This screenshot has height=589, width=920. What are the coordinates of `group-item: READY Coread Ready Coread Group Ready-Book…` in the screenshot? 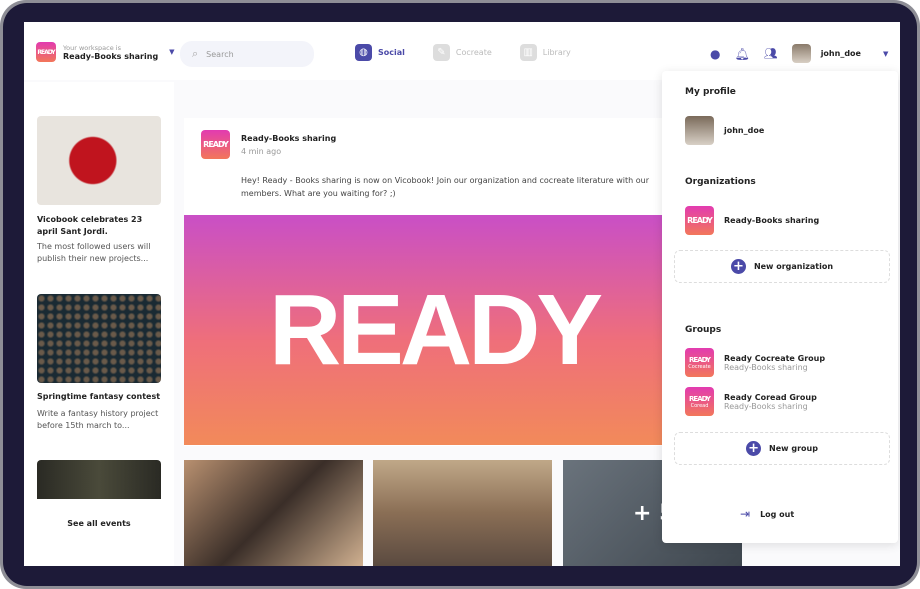 It's located at (751, 401).